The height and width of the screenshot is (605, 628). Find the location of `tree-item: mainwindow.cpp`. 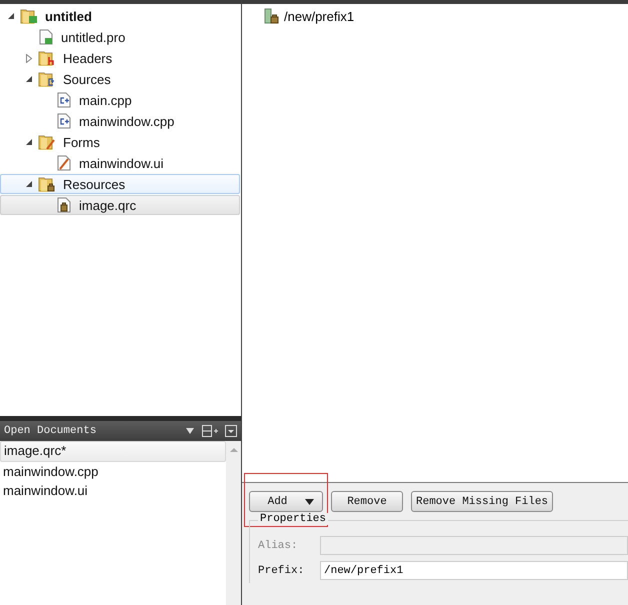

tree-item: mainwindow.cpp is located at coordinates (120, 121).